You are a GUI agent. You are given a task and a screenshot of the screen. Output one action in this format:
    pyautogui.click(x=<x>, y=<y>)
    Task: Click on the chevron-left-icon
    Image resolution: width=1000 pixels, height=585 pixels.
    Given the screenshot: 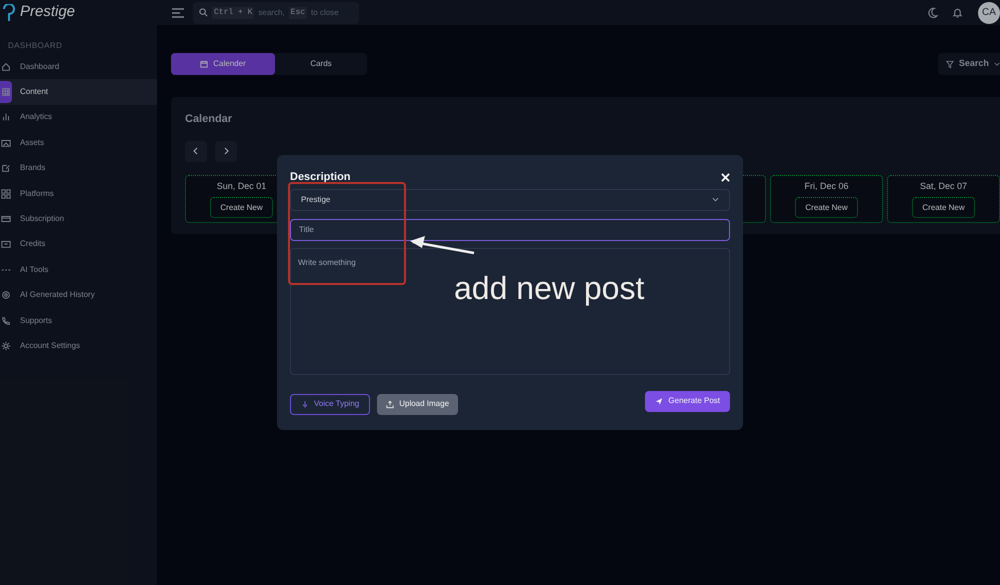 What is the action you would take?
    pyautogui.click(x=196, y=151)
    